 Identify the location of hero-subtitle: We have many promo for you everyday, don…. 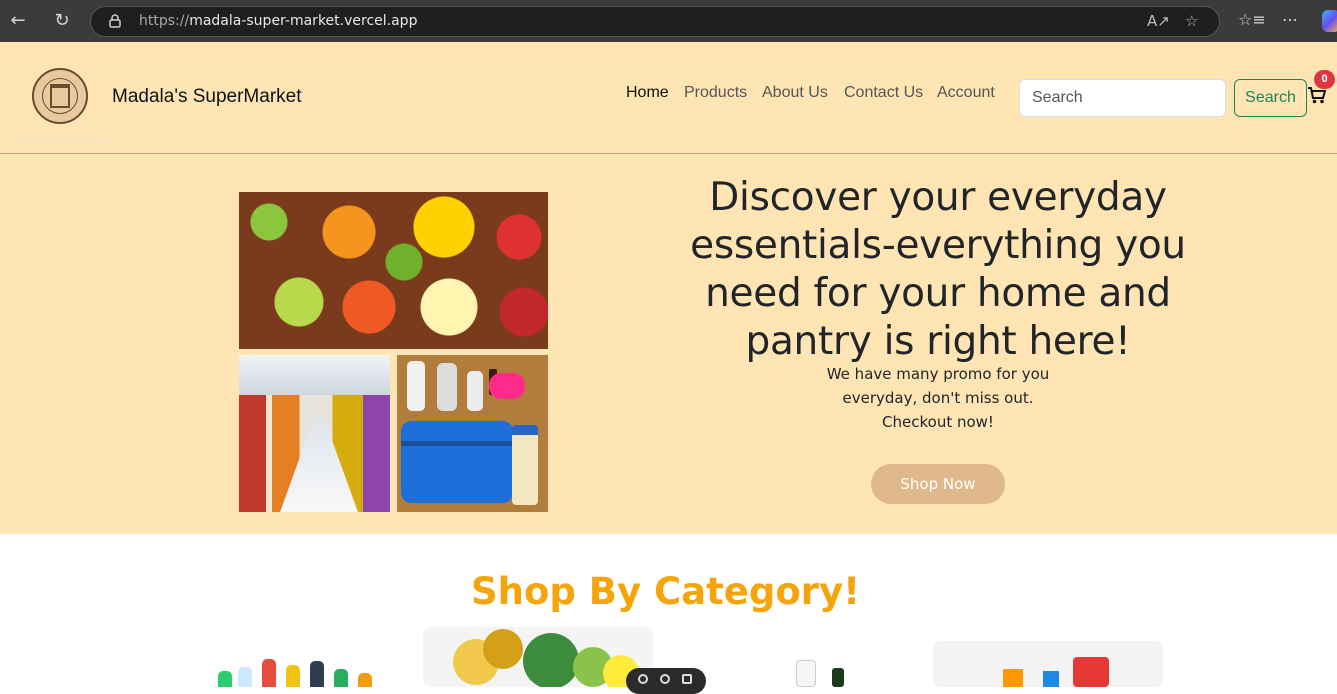
(938, 398).